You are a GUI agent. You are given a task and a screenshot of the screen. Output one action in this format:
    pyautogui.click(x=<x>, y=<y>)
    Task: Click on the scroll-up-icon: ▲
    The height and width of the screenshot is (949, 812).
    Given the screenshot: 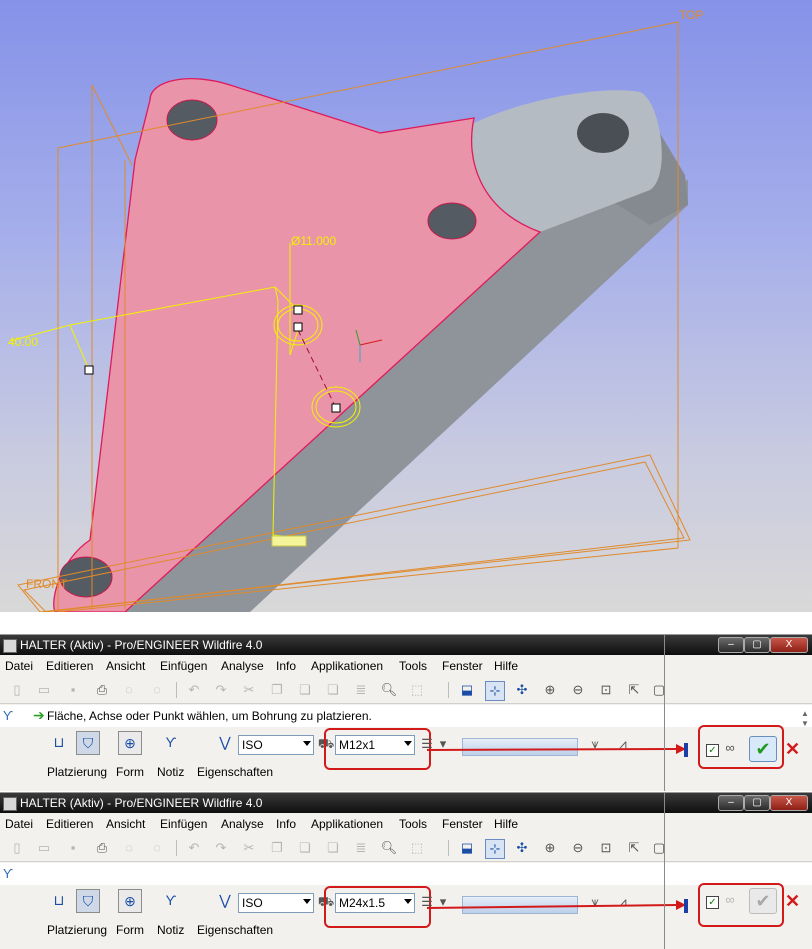 What is the action you would take?
    pyautogui.click(x=805, y=713)
    